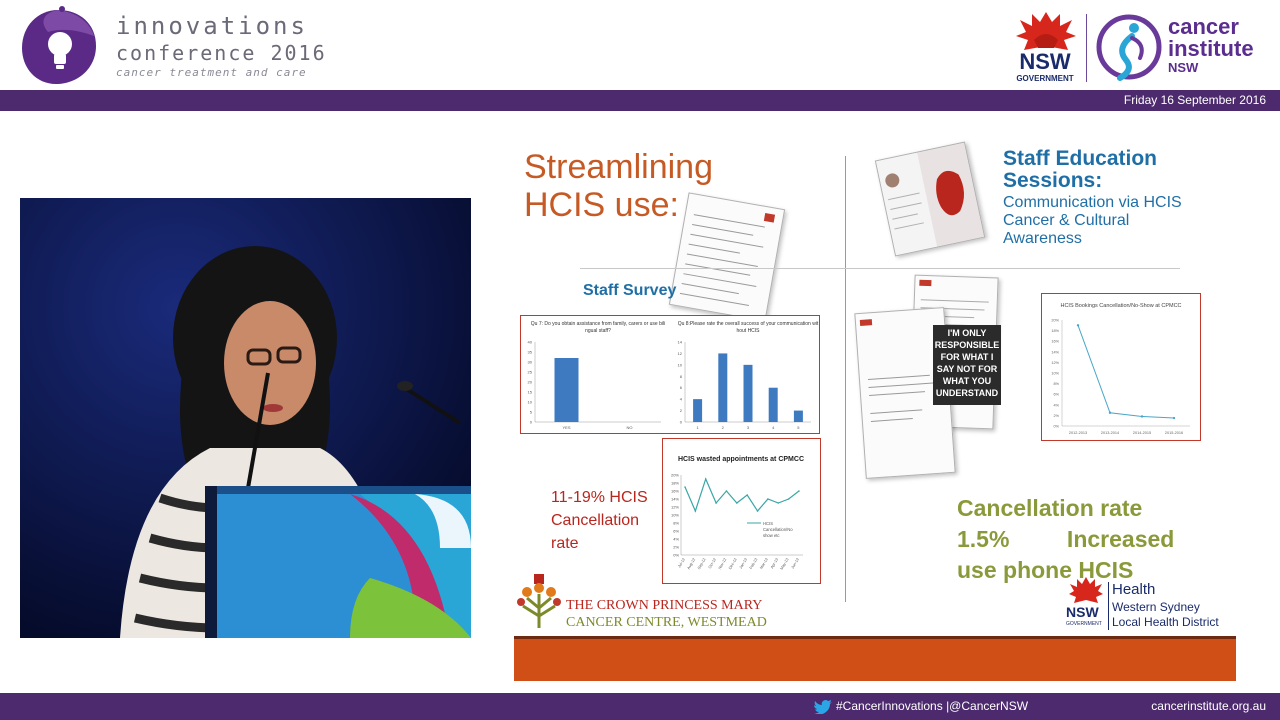 The height and width of the screenshot is (720, 1280). Describe the element at coordinates (676, 531) in the screenshot. I see `y-tick-label: 6%` at that location.